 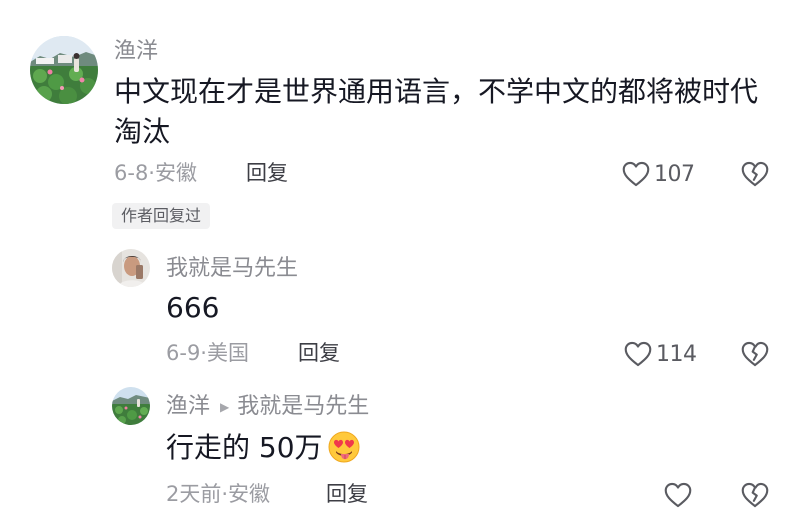 What do you see at coordinates (193, 307) in the screenshot?
I see `reply-text: 666` at bounding box center [193, 307].